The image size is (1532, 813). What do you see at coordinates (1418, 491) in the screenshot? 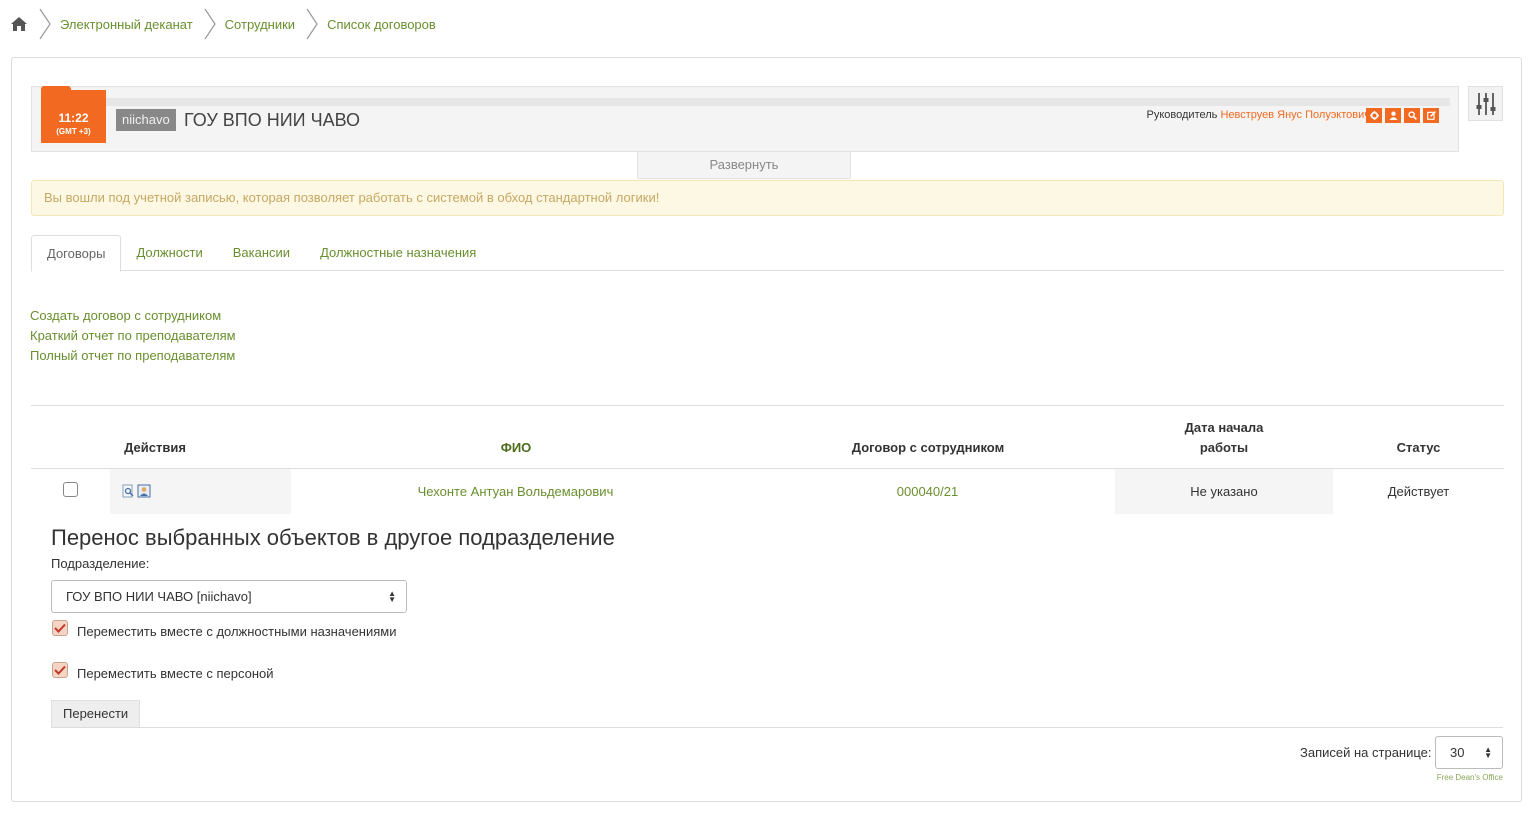
I see `status-cell: Действует` at bounding box center [1418, 491].